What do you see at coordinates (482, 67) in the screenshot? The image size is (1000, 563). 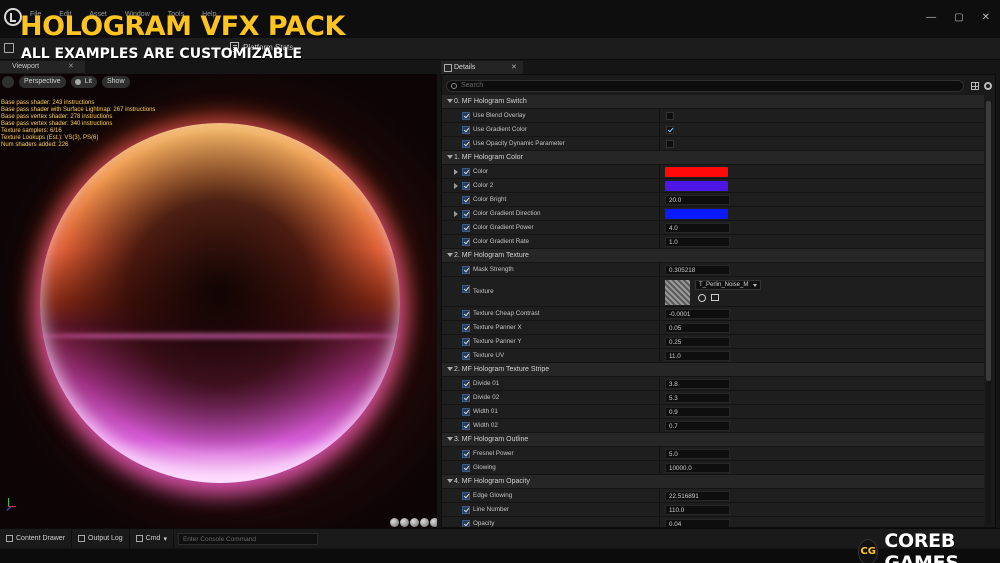 I see `tab-details: Details ✕` at bounding box center [482, 67].